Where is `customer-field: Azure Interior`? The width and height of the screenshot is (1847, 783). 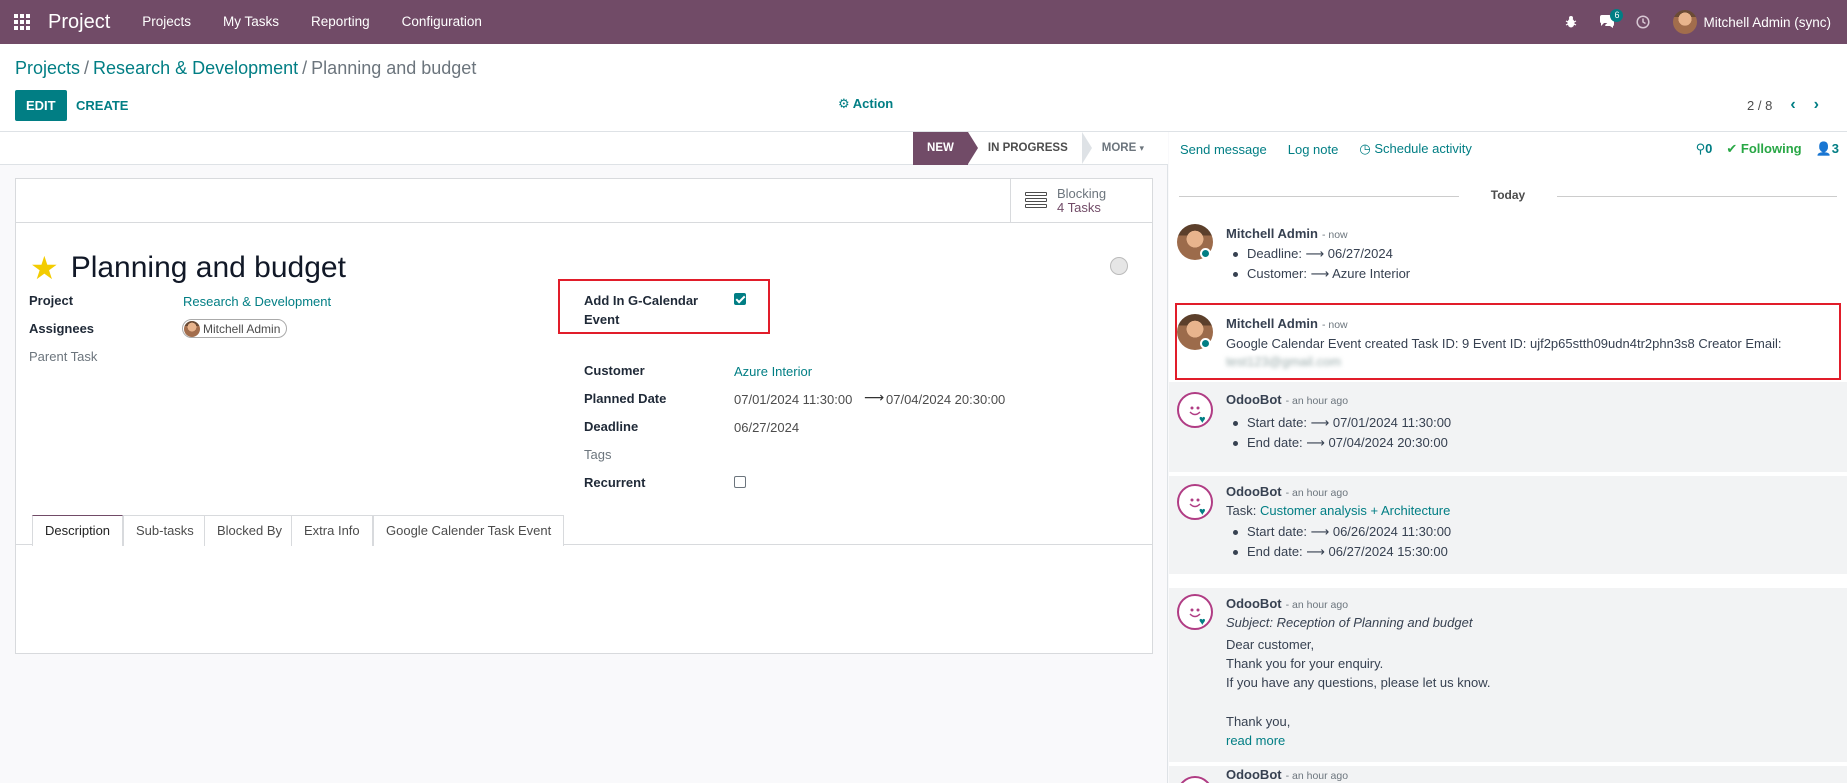 customer-field: Azure Interior is located at coordinates (773, 371).